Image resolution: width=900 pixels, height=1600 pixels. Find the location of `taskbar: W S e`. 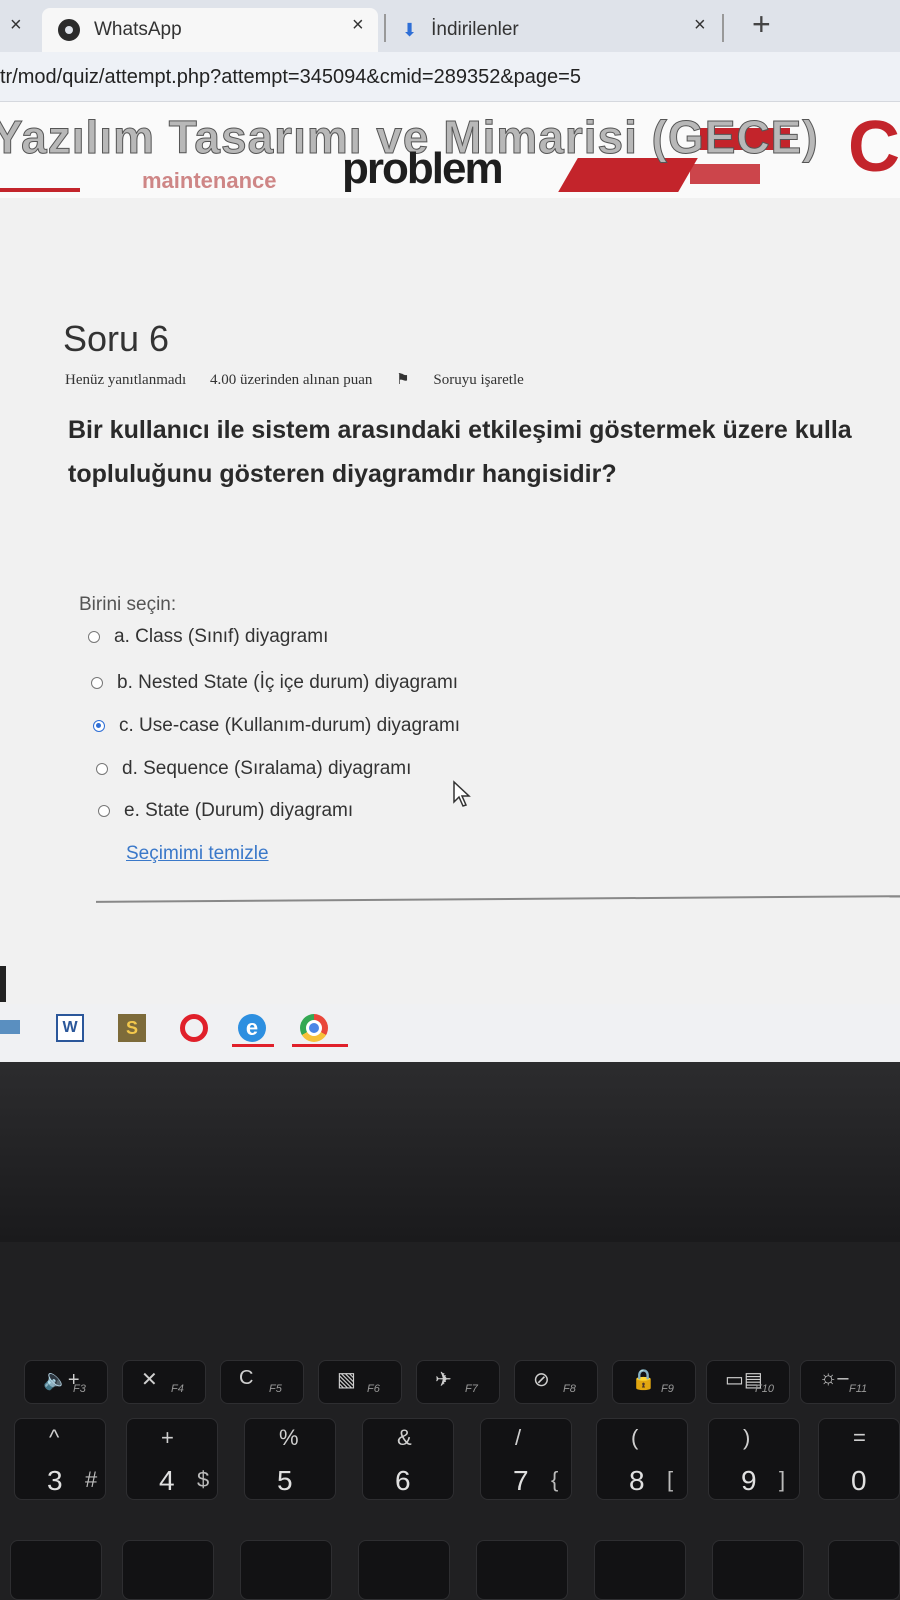

taskbar: W S e is located at coordinates (450, 1033).